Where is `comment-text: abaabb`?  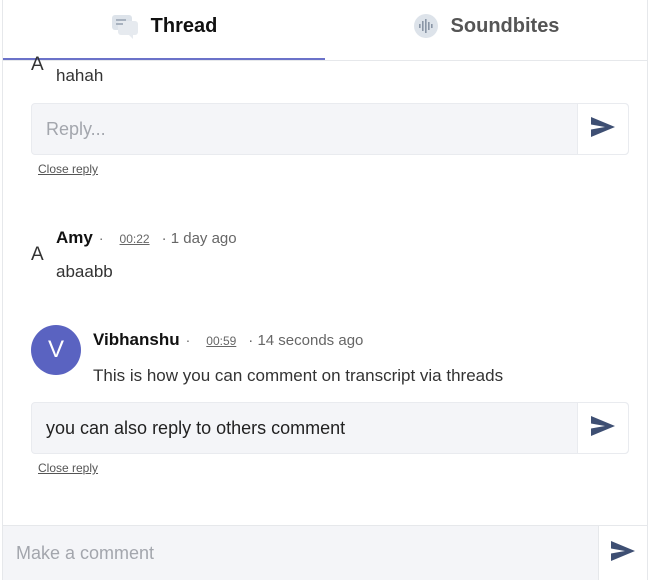 comment-text: abaabb is located at coordinates (84, 271).